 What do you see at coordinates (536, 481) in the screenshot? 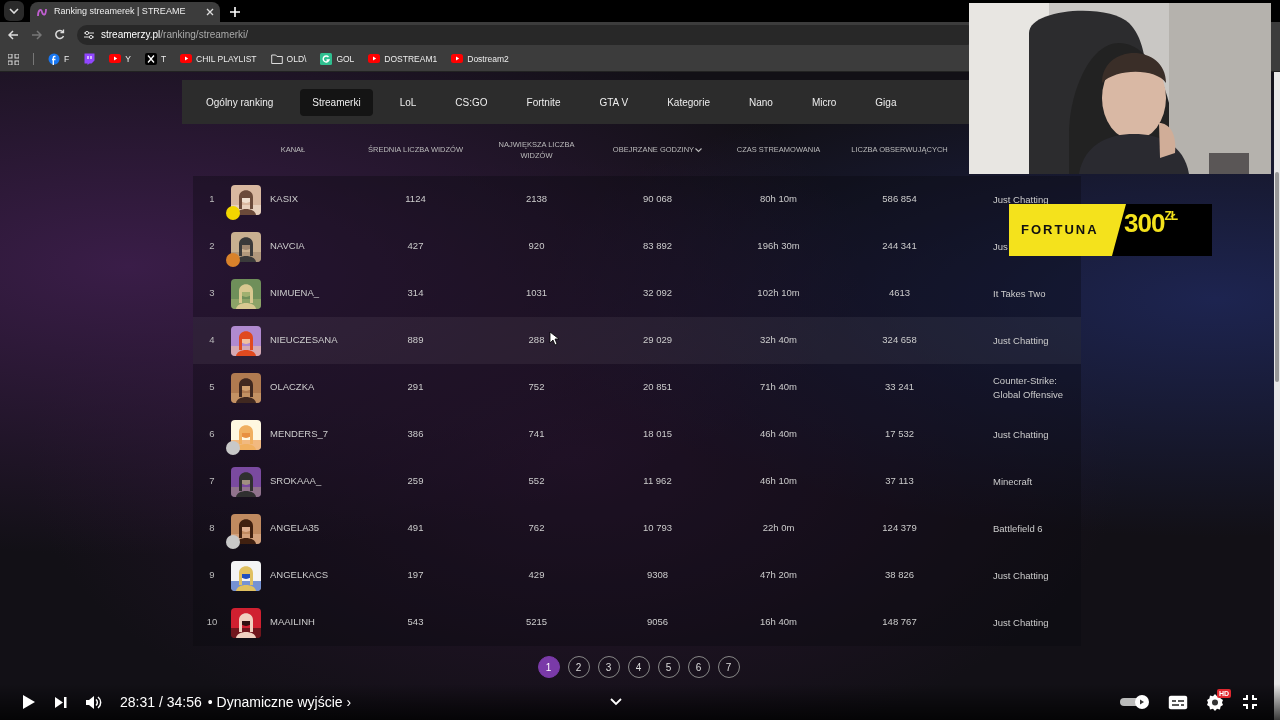
I see `table-cell: 552` at bounding box center [536, 481].